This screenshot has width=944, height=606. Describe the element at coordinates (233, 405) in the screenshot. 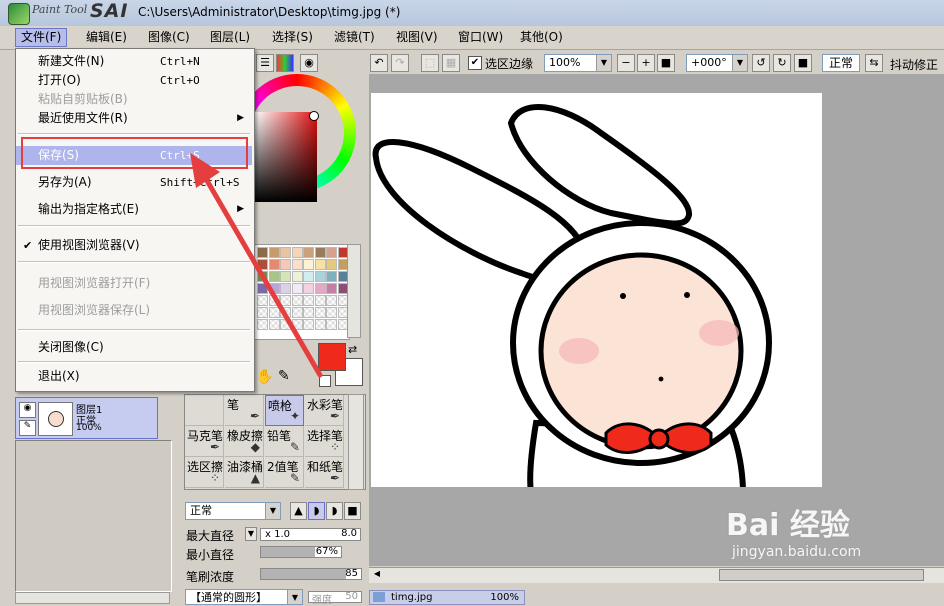

I see `brush-tool-label: 笔` at that location.